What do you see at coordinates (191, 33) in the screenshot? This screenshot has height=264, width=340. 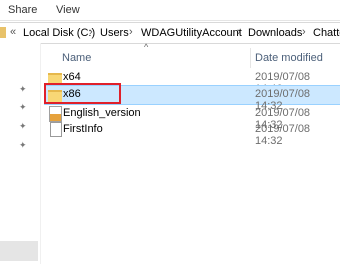 I see `breadcrumb-wdagutilityaccount: WDAGUtilityAccount` at bounding box center [191, 33].